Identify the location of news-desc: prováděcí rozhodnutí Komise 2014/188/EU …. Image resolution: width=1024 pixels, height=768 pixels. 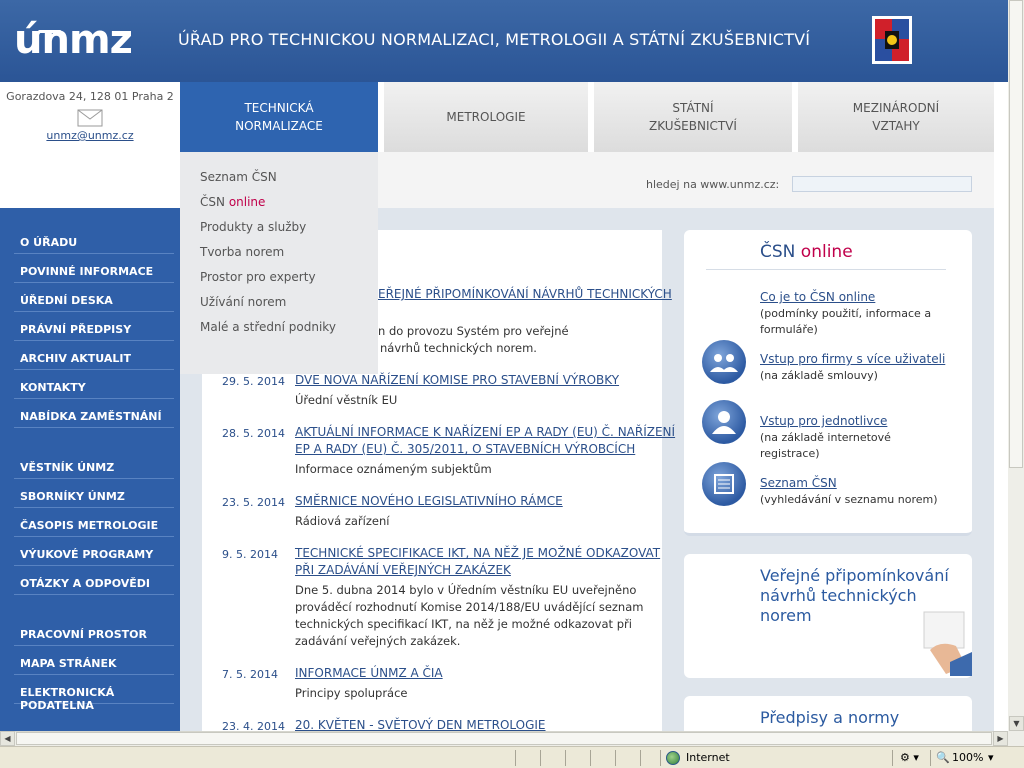
(469, 607).